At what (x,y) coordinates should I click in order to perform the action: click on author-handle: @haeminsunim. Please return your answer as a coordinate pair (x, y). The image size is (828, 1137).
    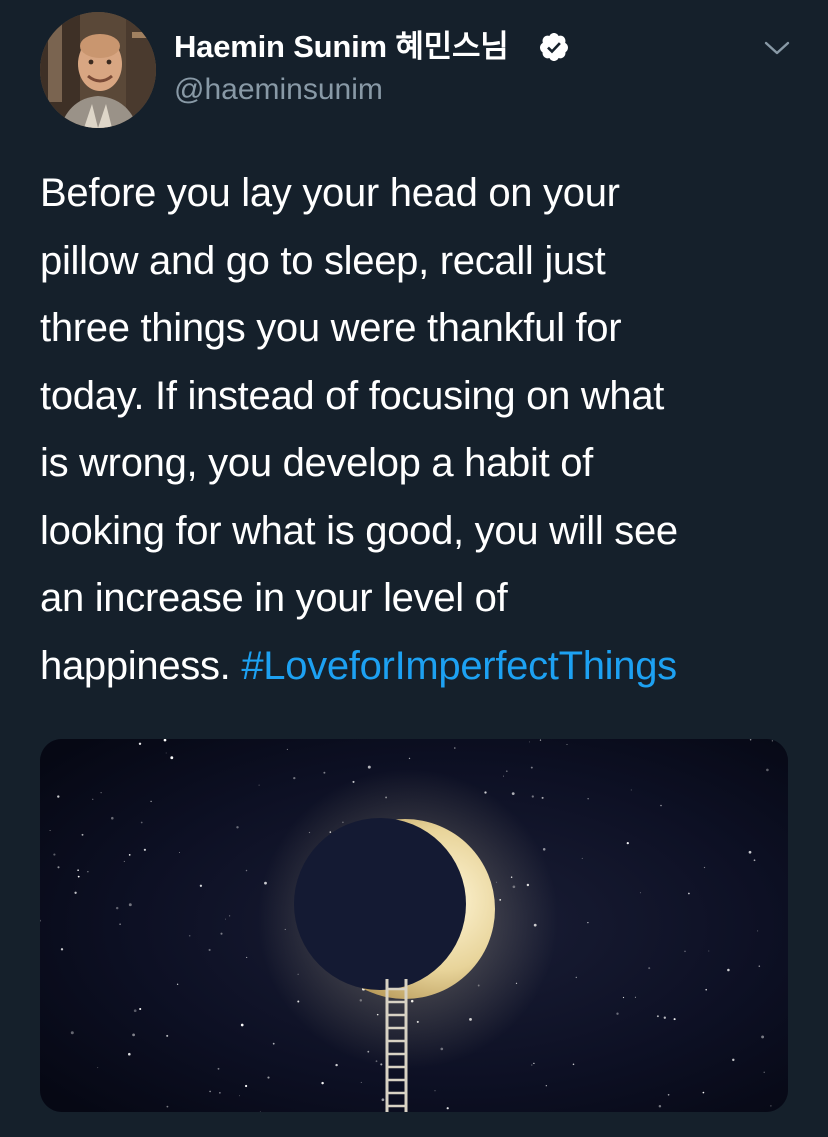
    Looking at the image, I should click on (278, 90).